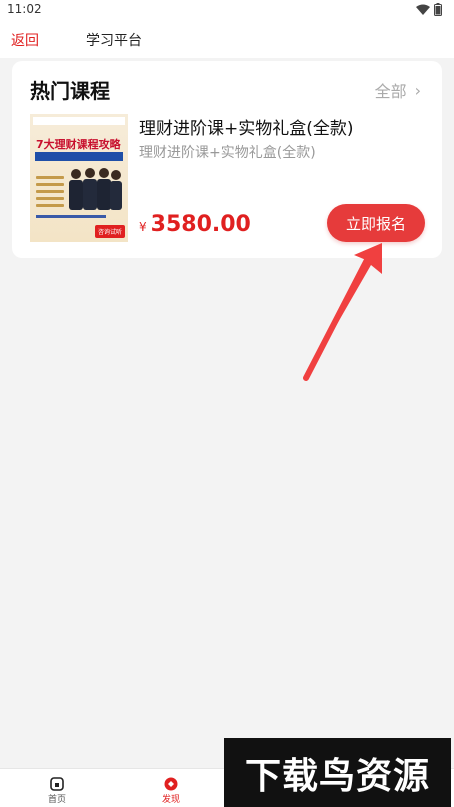 The width and height of the screenshot is (454, 807). I want to click on thumbnail-headline: 7大理财课程攻略, so click(78, 144).